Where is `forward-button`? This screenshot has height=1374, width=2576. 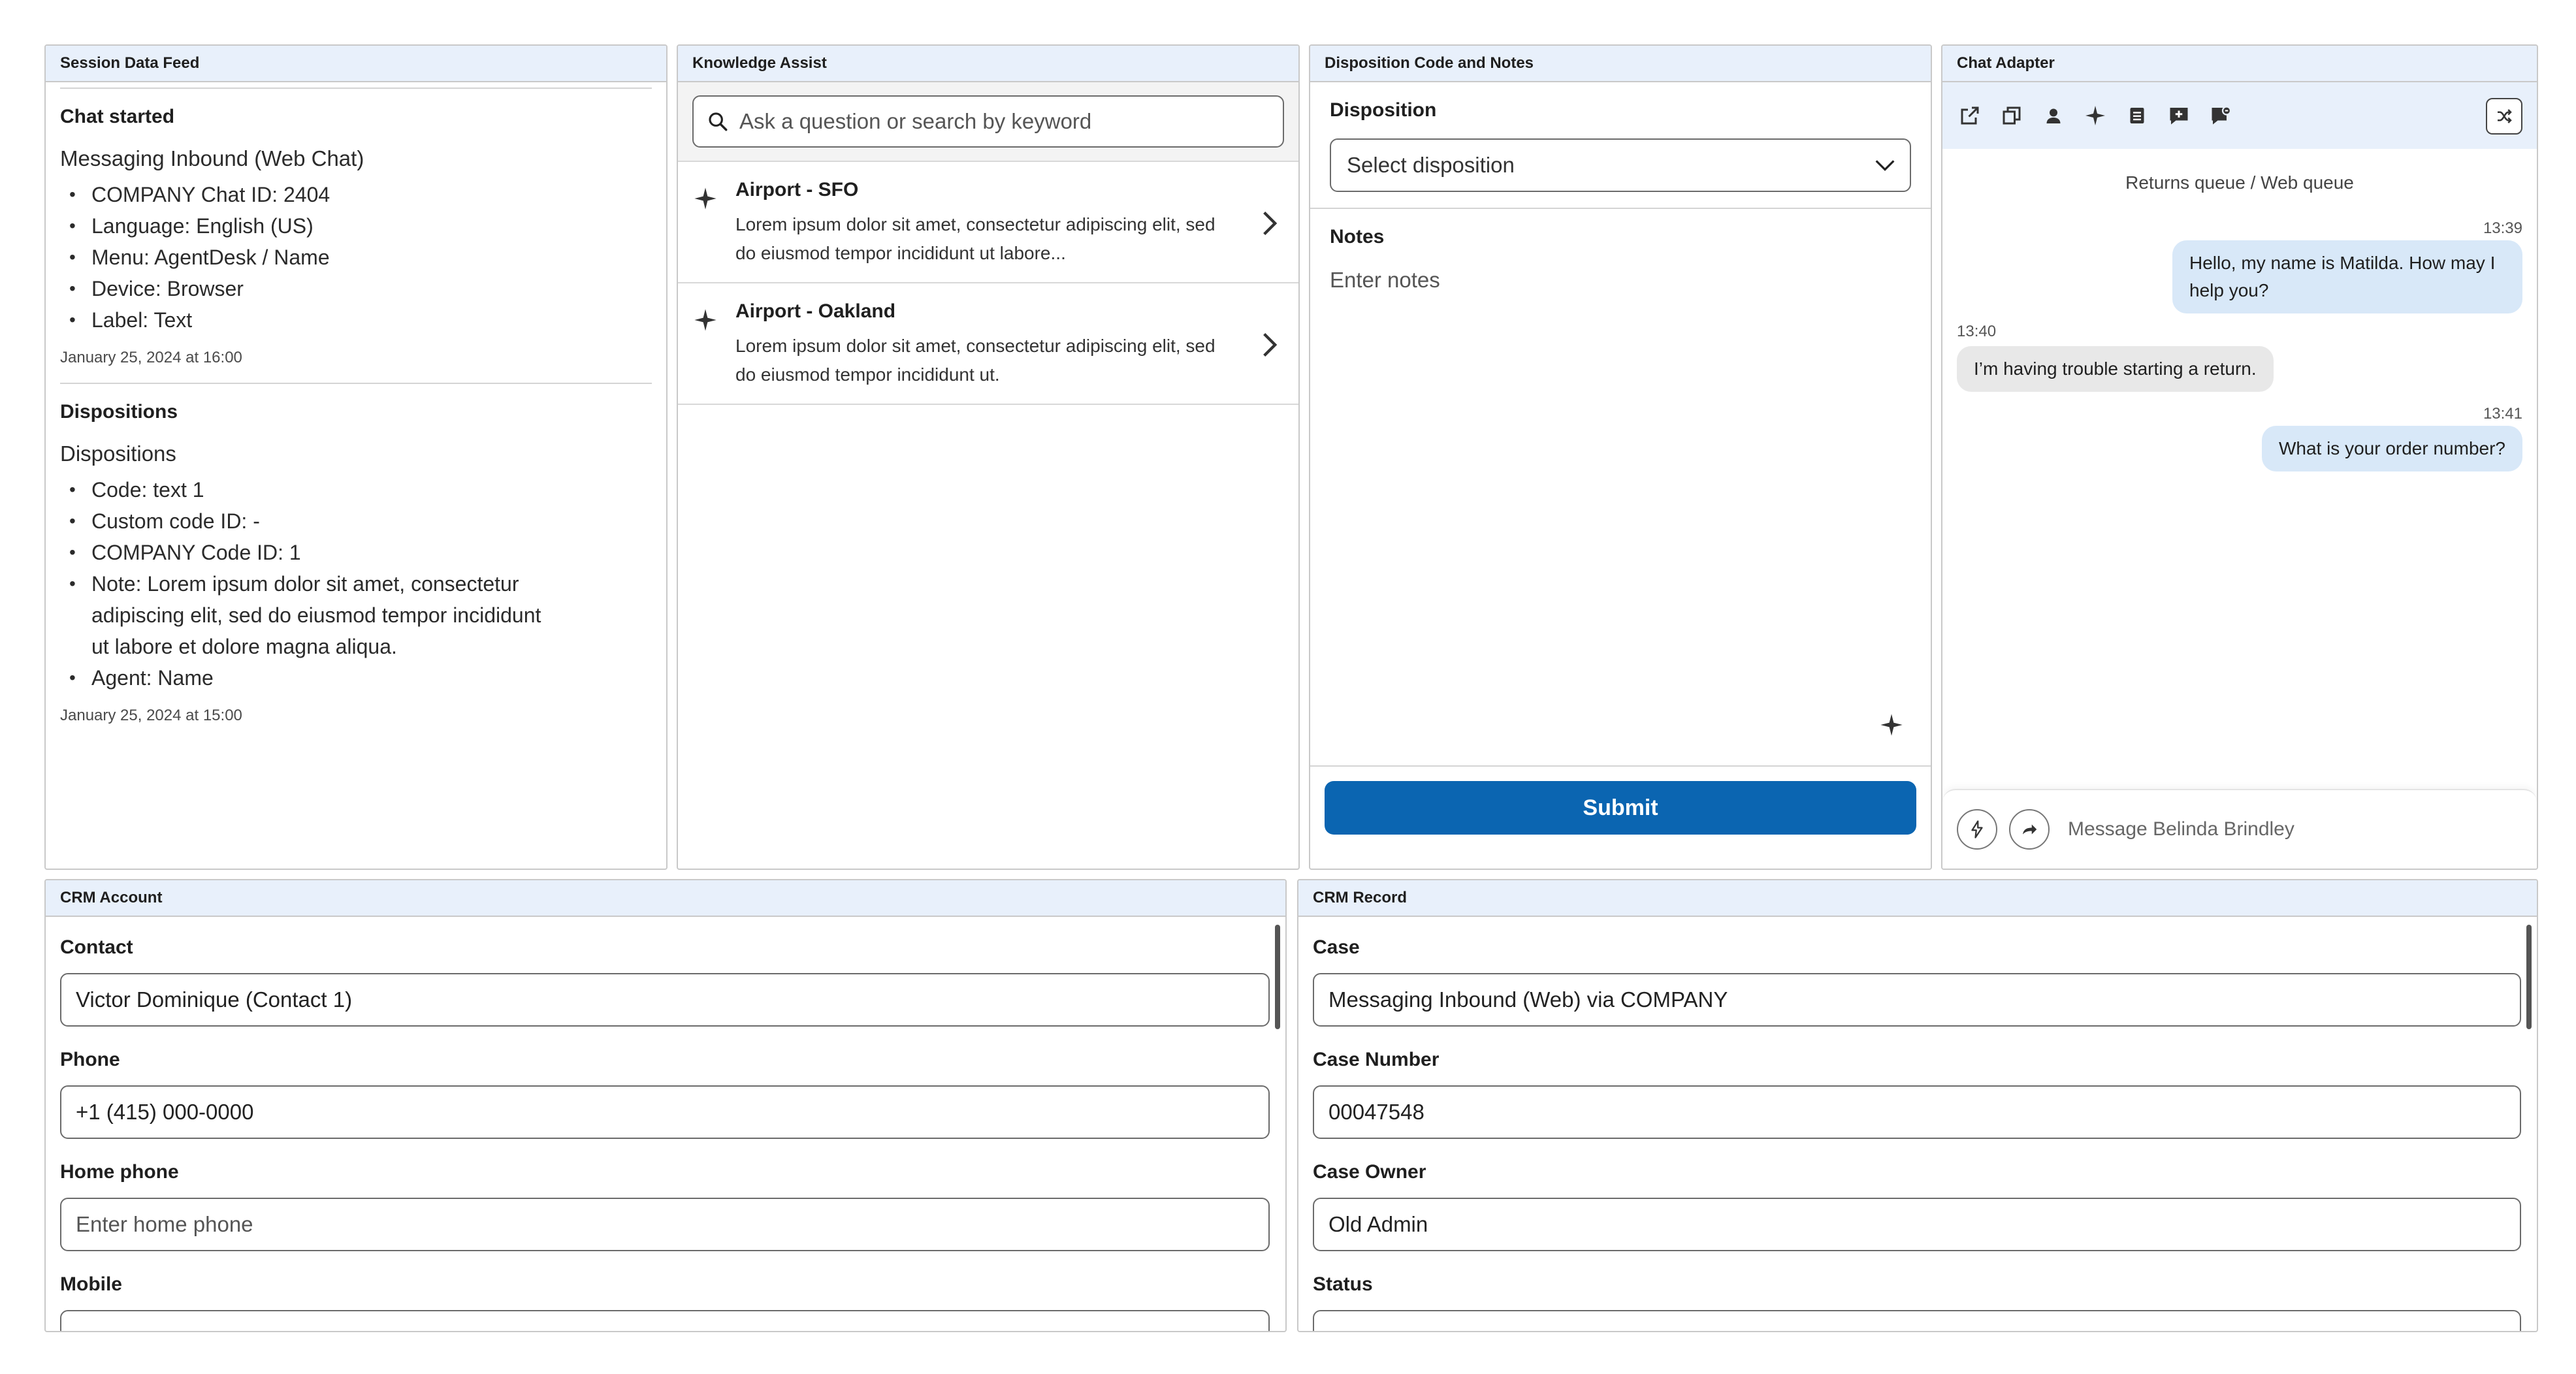
forward-button is located at coordinates (2029, 830).